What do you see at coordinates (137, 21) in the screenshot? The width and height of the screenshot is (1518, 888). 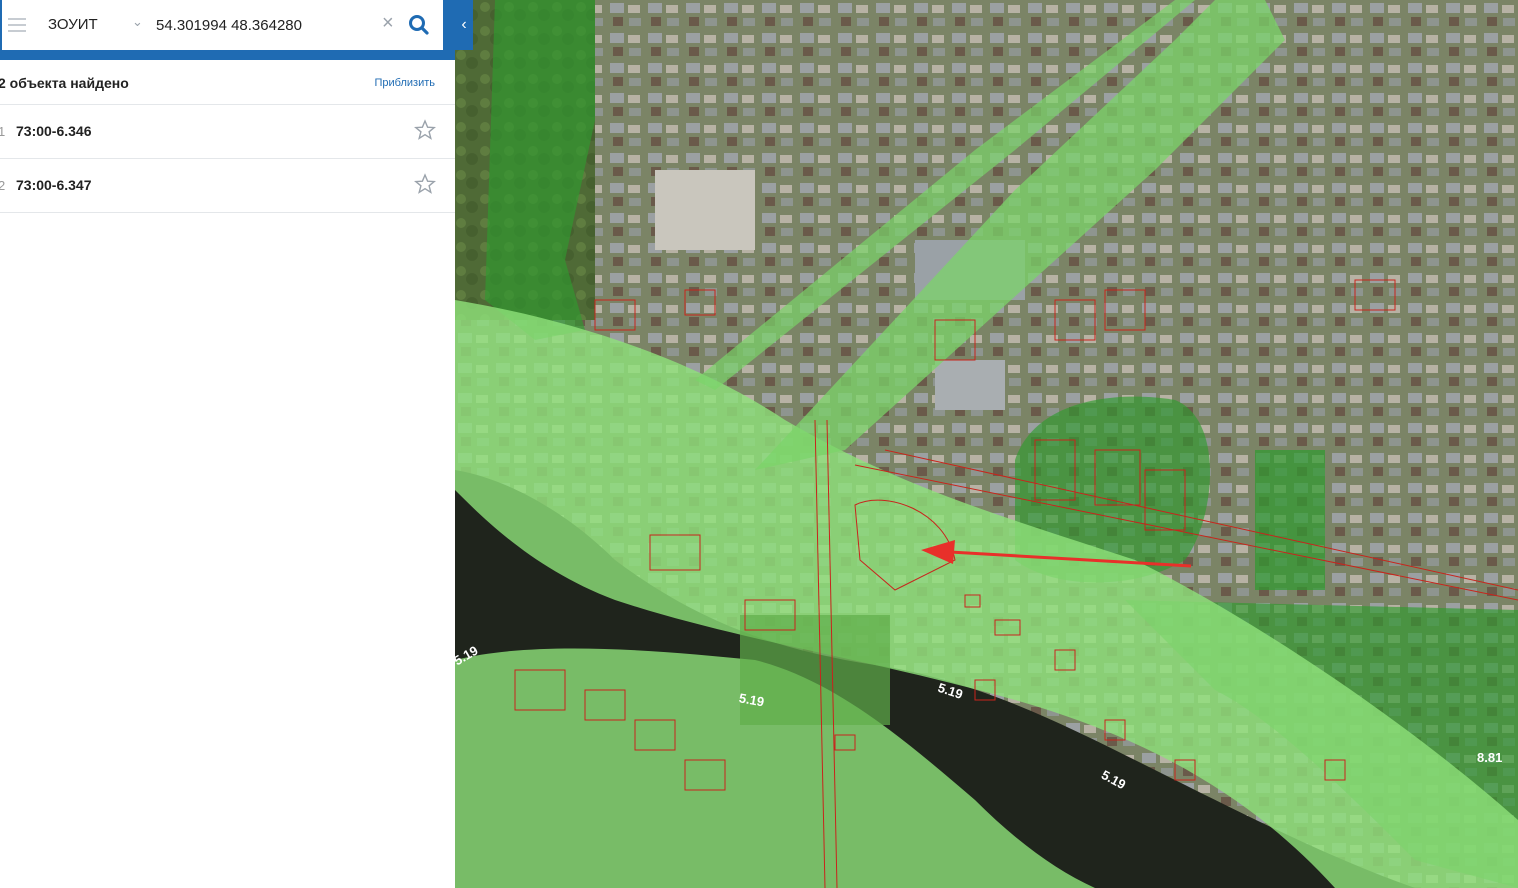 I see `chevron-down-icon: ⌄` at bounding box center [137, 21].